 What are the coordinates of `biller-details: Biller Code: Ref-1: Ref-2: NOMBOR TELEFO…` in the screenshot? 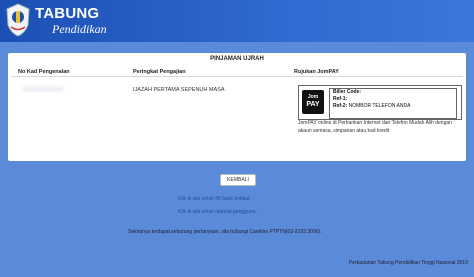 It's located at (393, 103).